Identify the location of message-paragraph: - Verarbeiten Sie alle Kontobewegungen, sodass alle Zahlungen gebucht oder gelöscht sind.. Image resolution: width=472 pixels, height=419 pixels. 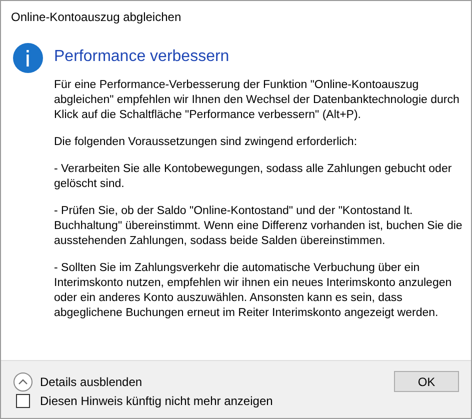
(253, 177).